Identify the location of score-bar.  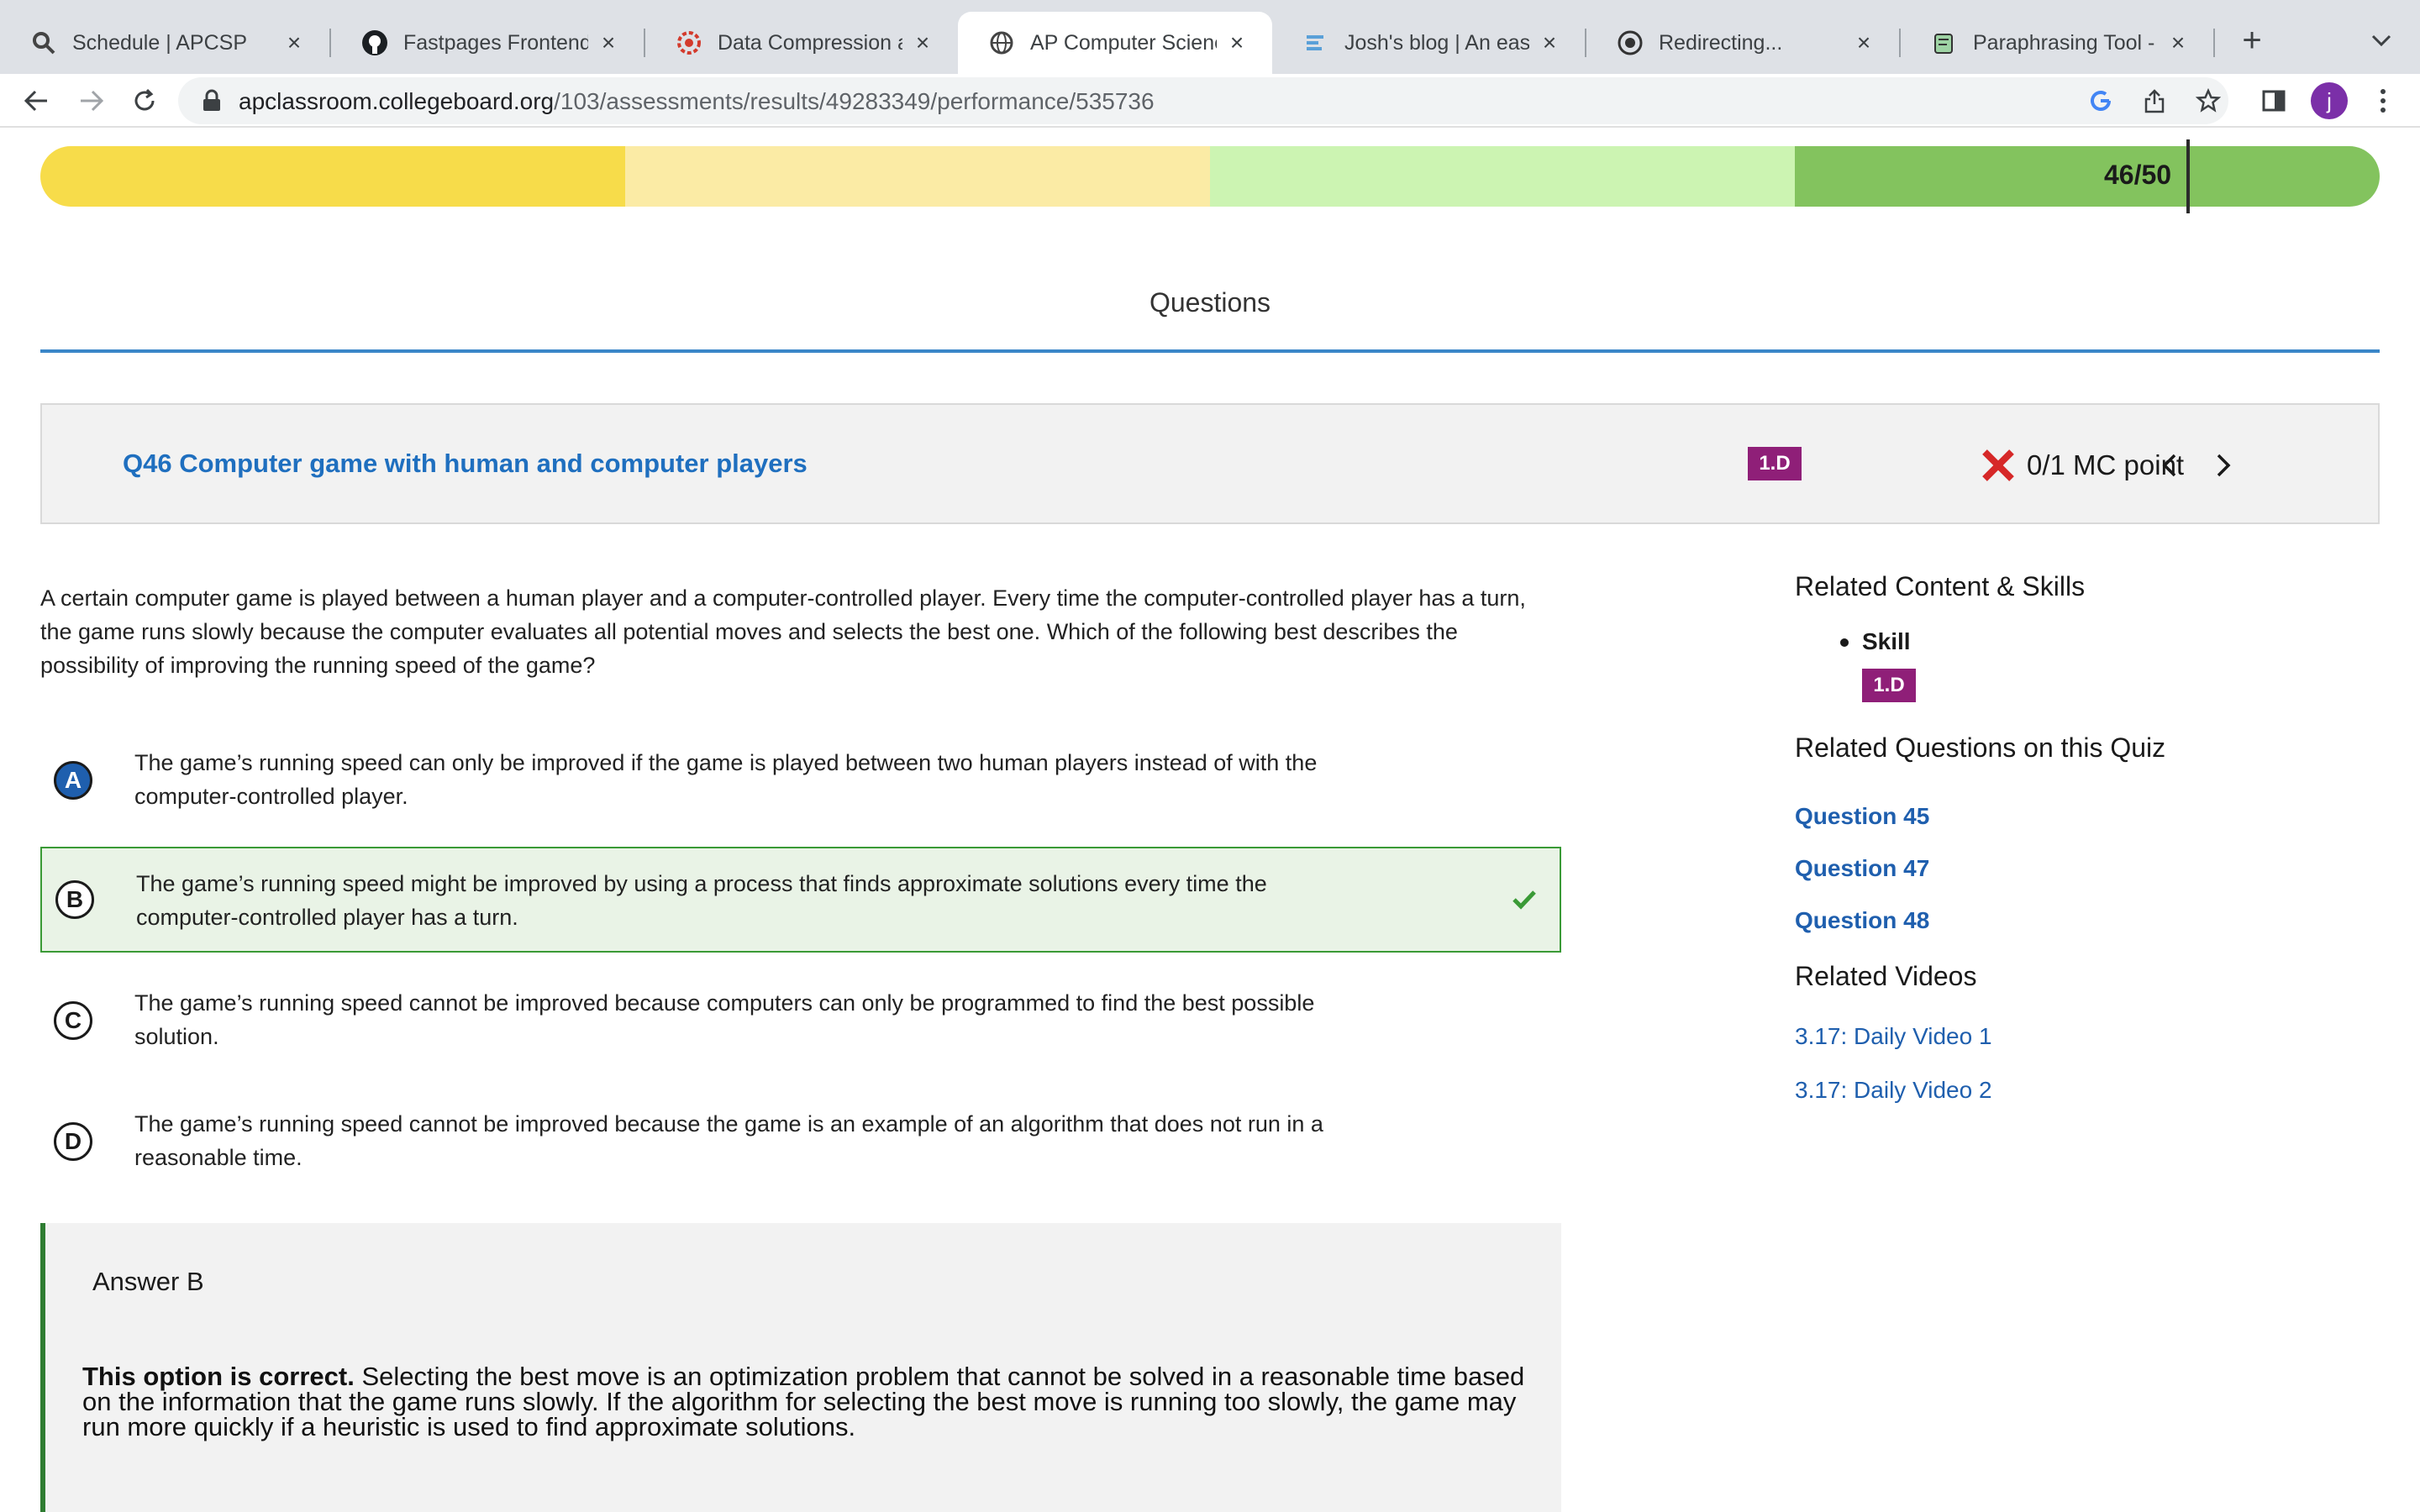
(1210, 176).